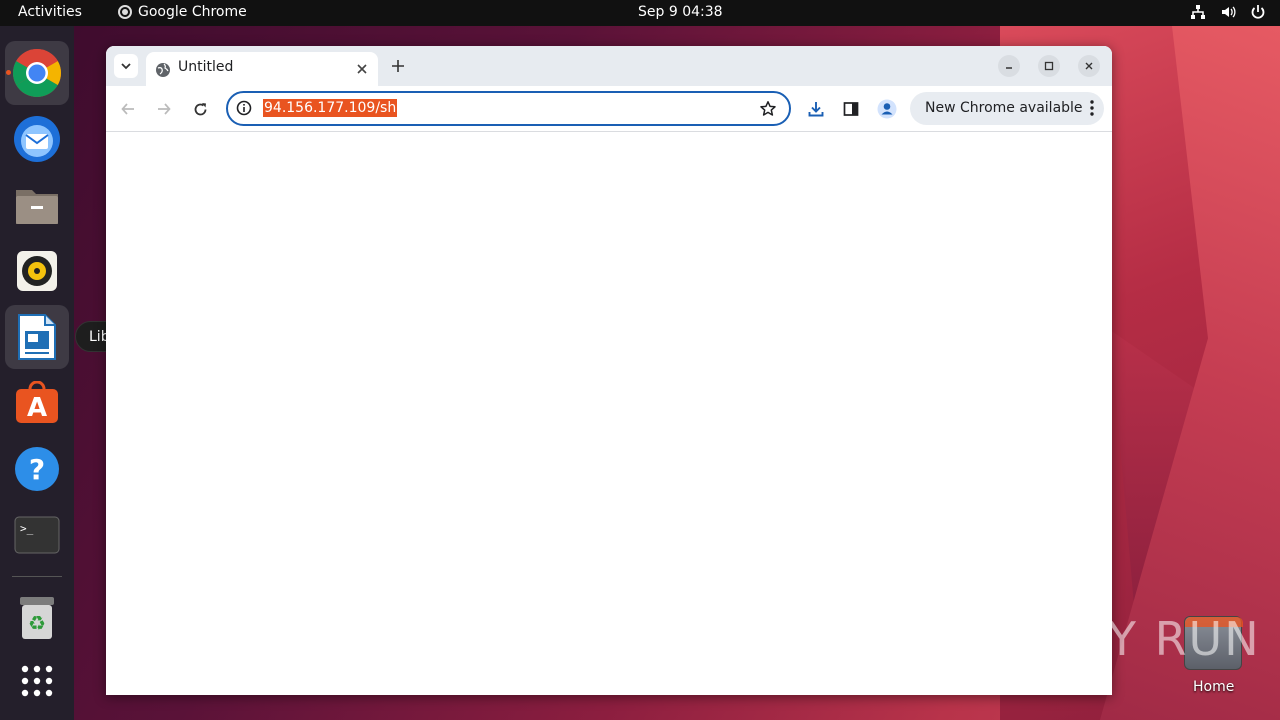 Image resolution: width=1280 pixels, height=720 pixels. I want to click on dock-help: ?, so click(37, 469).